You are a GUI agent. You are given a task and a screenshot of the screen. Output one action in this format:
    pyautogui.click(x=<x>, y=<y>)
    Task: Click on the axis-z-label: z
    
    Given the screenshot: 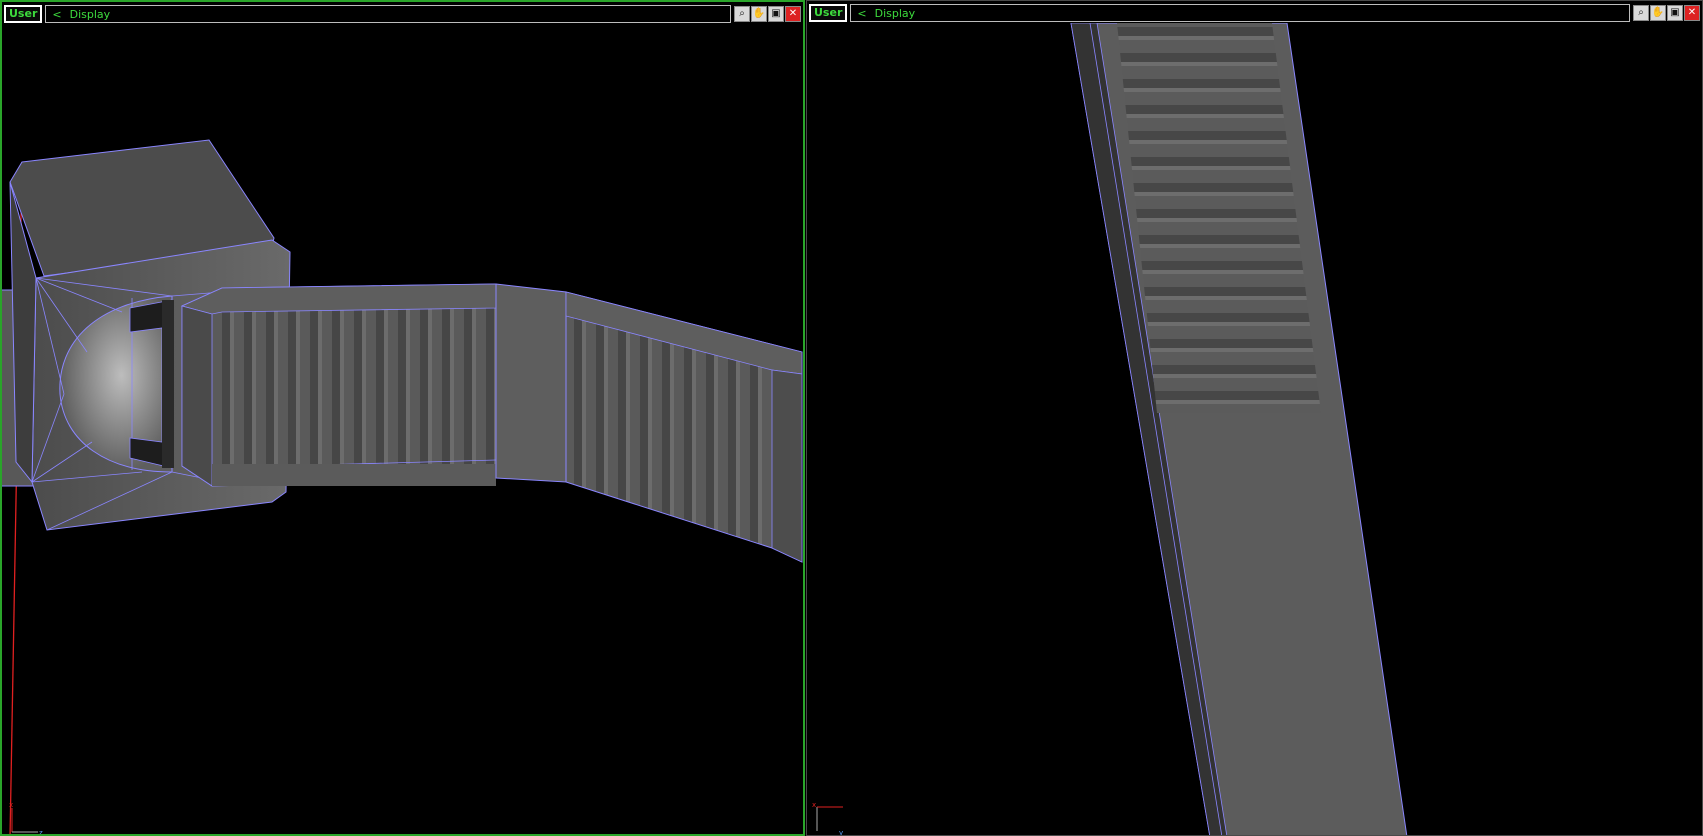 What is the action you would take?
    pyautogui.click(x=41, y=831)
    